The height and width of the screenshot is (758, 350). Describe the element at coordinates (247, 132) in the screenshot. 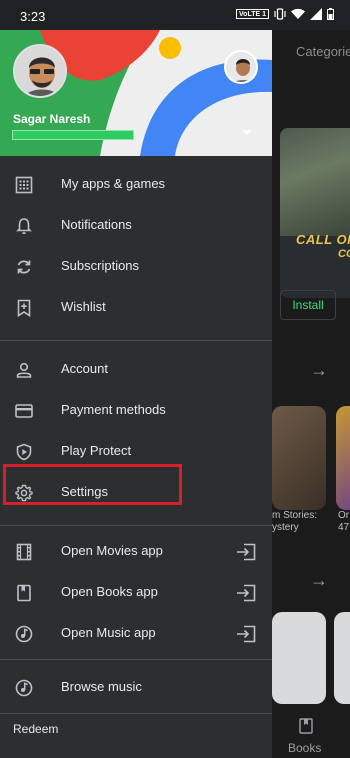

I see `chevron-down-icon` at that location.